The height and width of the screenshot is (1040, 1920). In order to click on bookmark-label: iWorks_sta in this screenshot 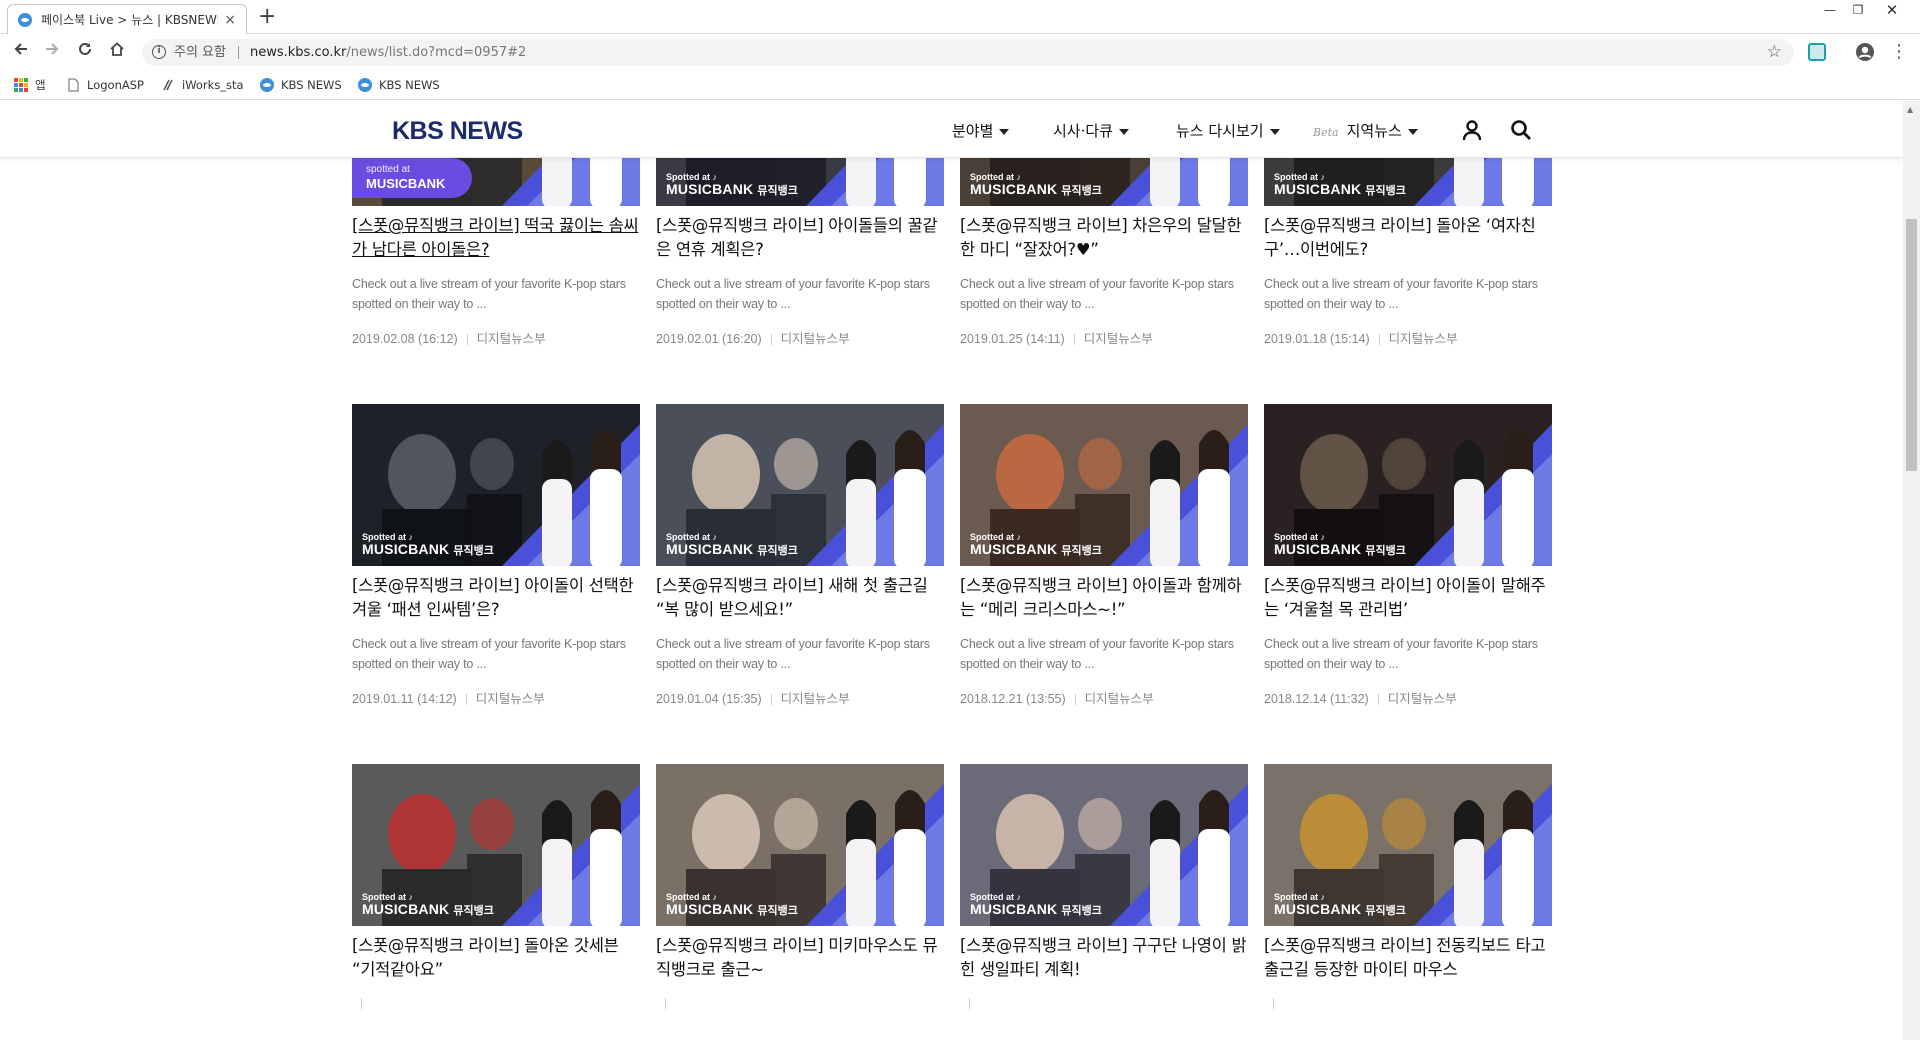, I will do `click(213, 85)`.